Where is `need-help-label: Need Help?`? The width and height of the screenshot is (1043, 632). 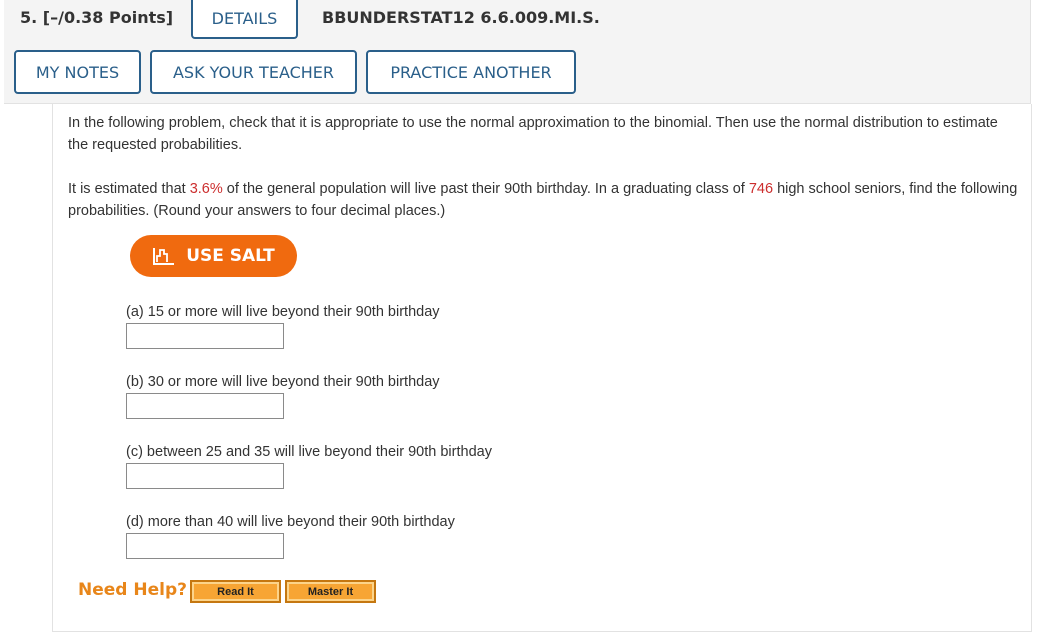 need-help-label: Need Help? is located at coordinates (132, 590).